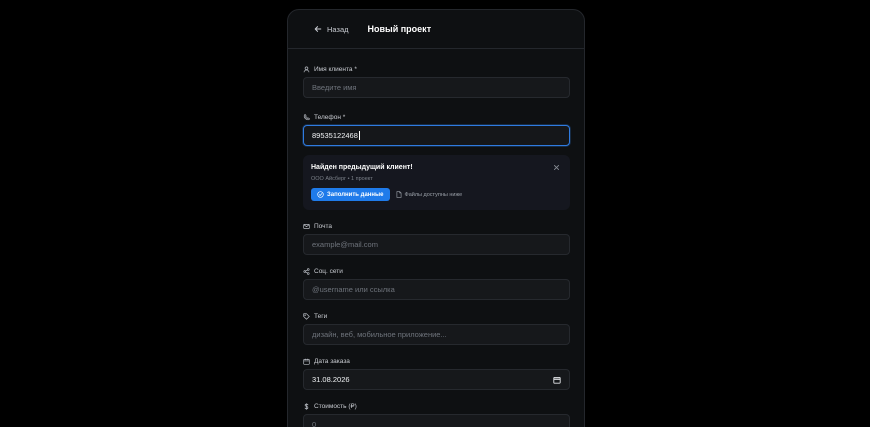 This screenshot has width=870, height=427. What do you see at coordinates (355, 194) in the screenshot?
I see `fill-data-label: Заполнить данные` at bounding box center [355, 194].